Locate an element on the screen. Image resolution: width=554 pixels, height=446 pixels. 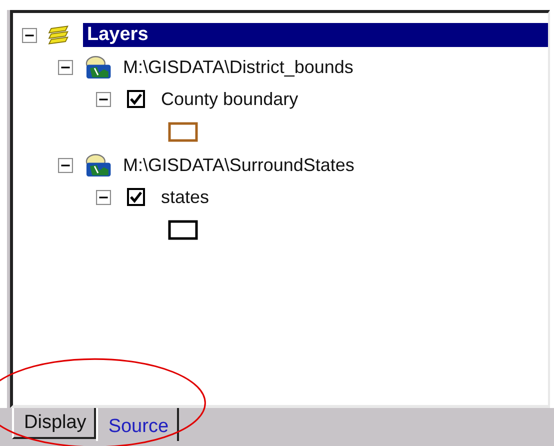
data-frame-label: M:\GISDATA\SurroundStates is located at coordinates (238, 165).